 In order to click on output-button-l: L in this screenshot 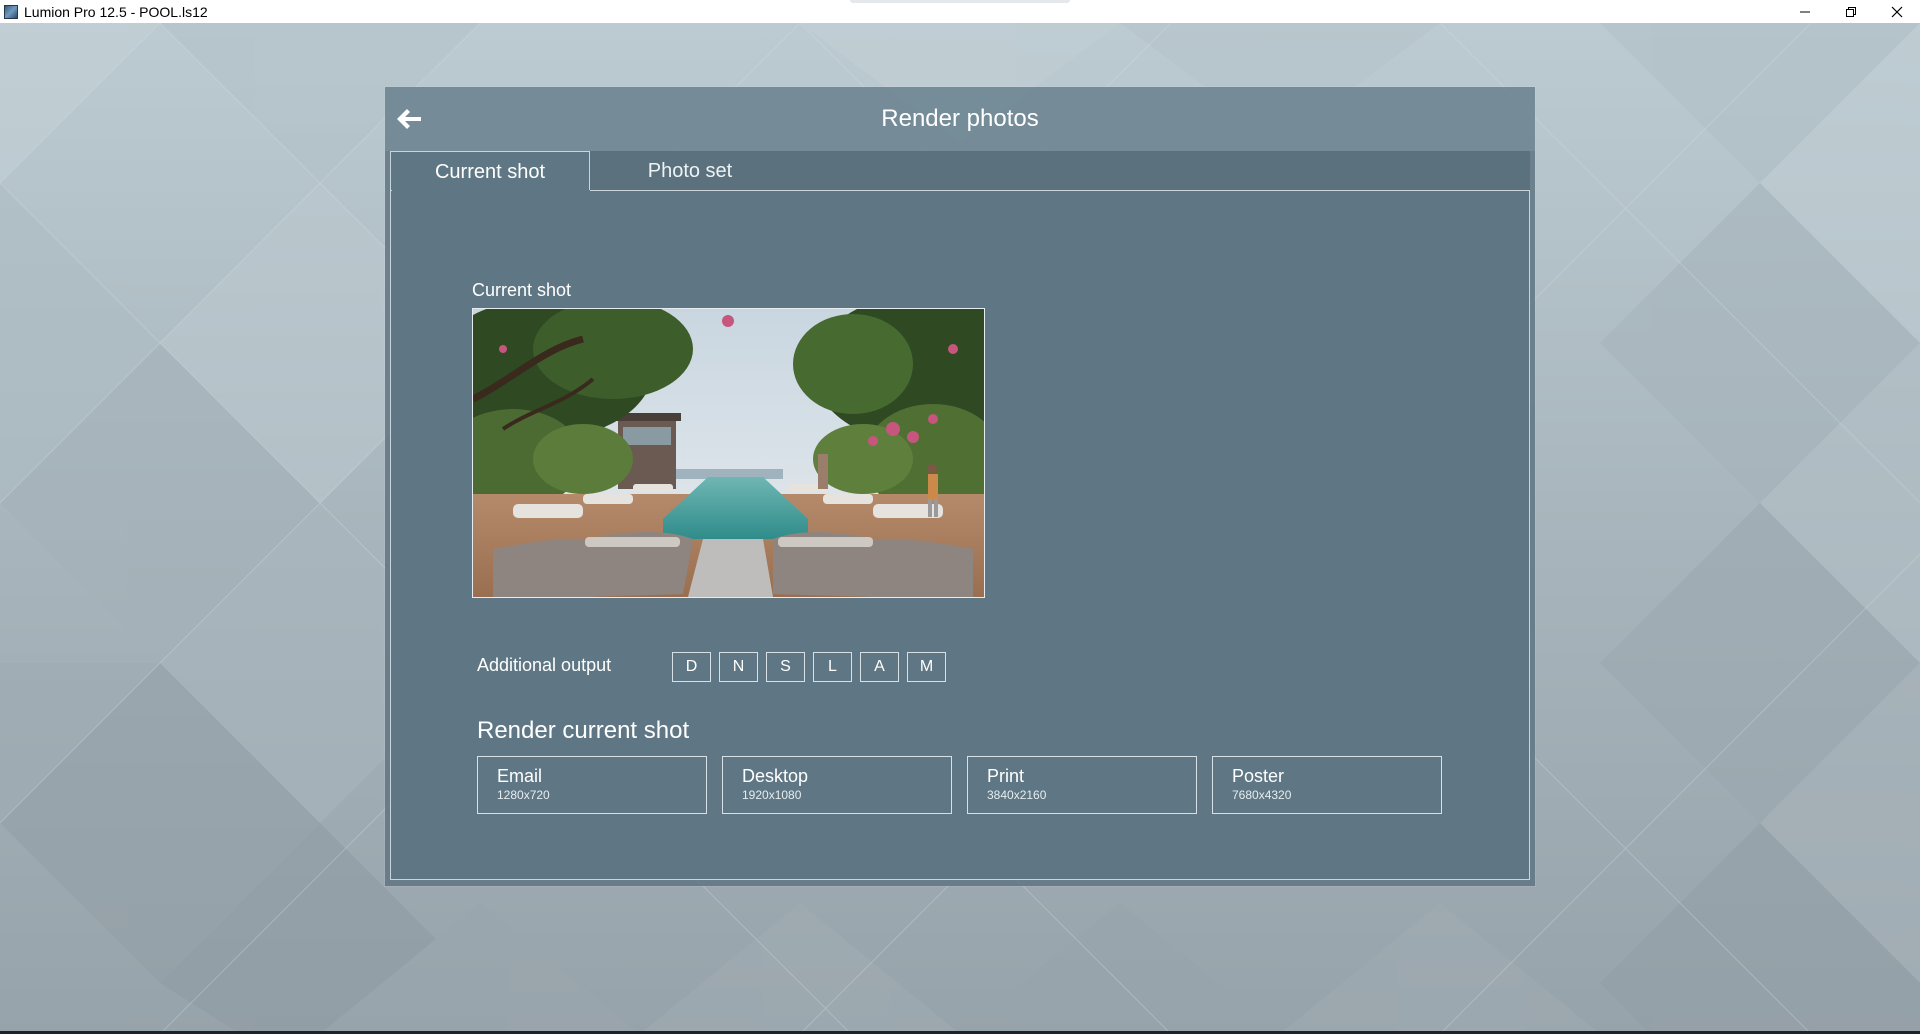, I will do `click(832, 667)`.